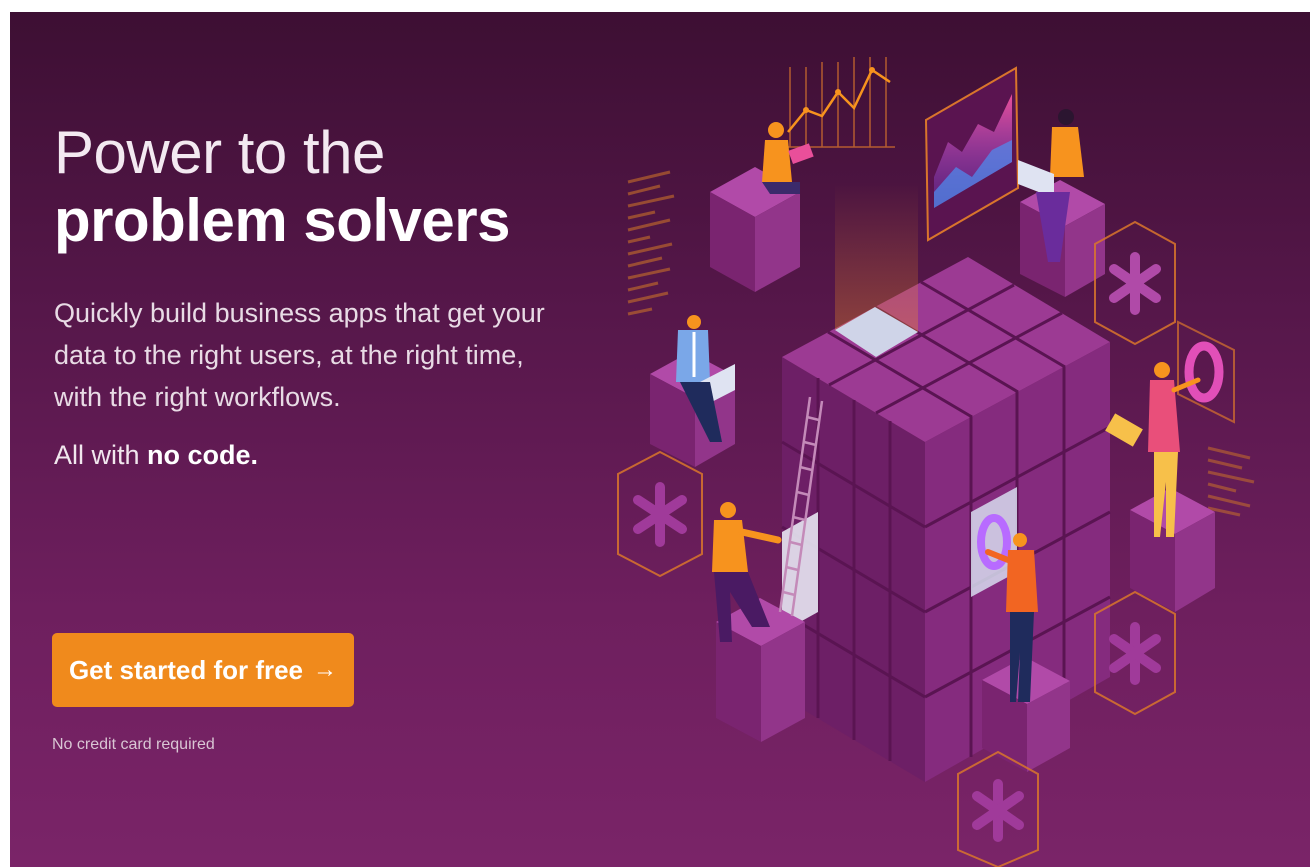 Image resolution: width=1310 pixels, height=867 pixels. Describe the element at coordinates (203, 455) in the screenshot. I see `no-code-bold: no code.` at that location.